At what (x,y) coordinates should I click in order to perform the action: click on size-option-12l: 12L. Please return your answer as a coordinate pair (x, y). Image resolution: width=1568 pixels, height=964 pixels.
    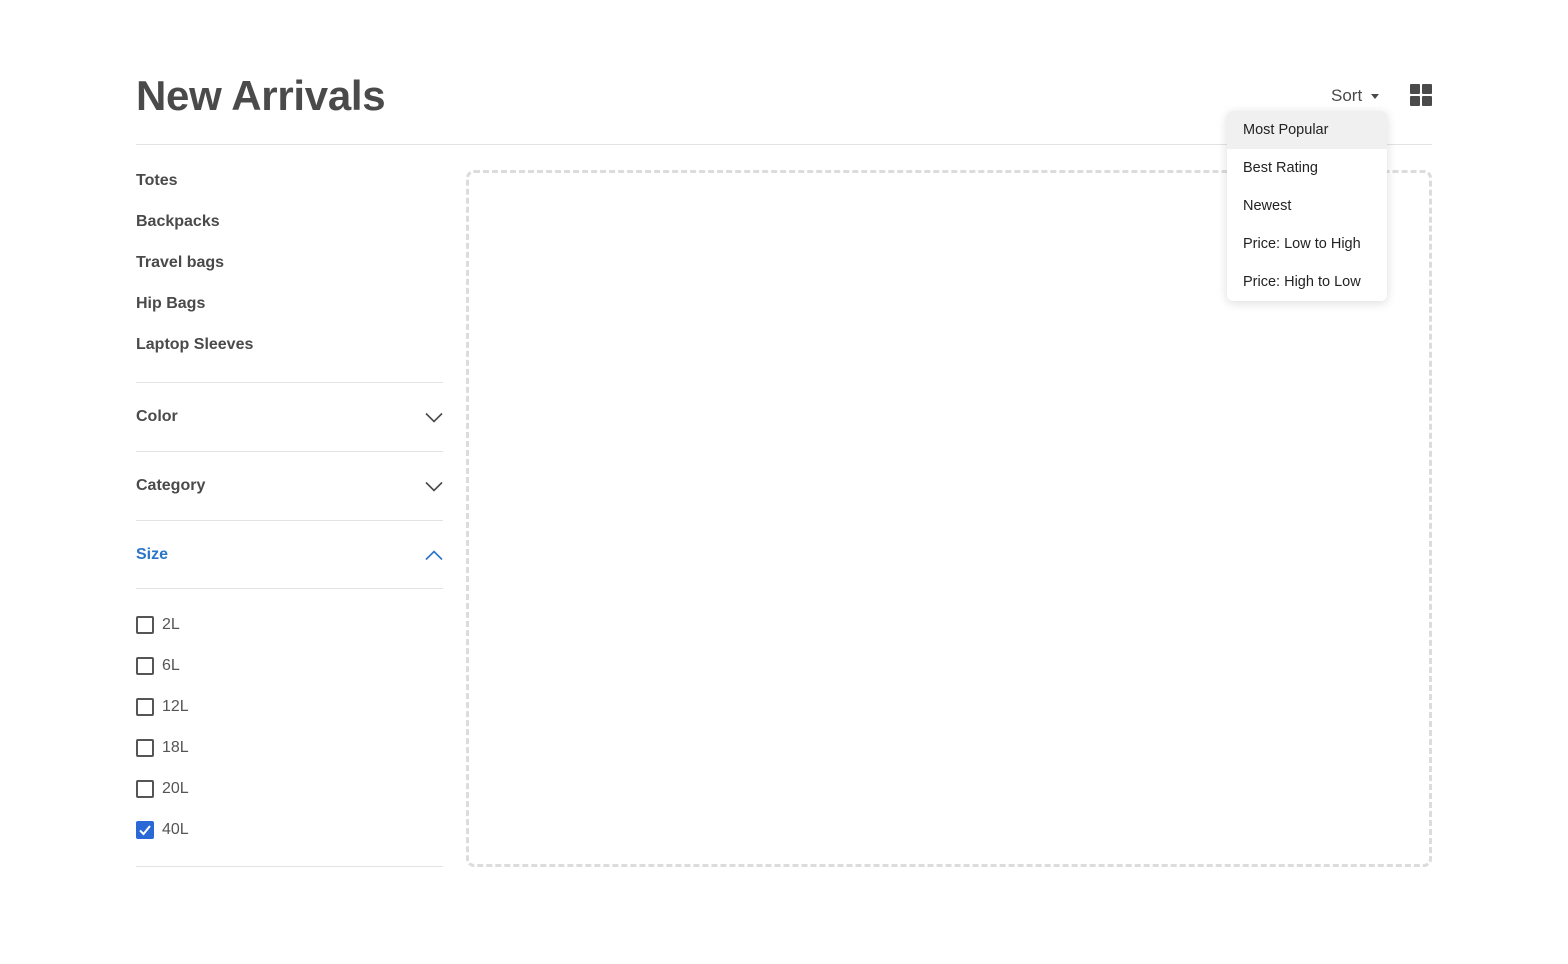
    Looking at the image, I should click on (162, 707).